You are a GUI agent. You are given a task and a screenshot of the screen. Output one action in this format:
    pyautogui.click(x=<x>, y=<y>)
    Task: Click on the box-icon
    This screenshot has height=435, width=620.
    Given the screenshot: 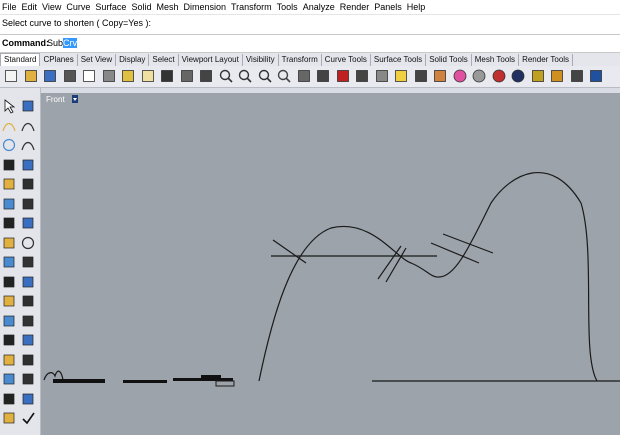 What is the action you would take?
    pyautogui.click(x=9, y=243)
    